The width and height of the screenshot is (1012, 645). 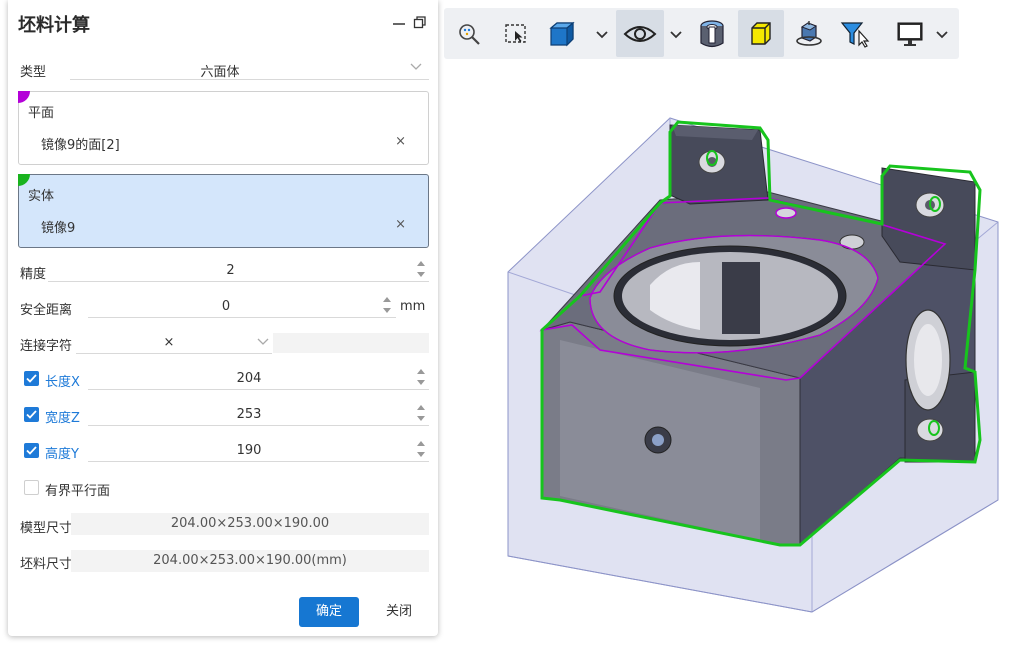 What do you see at coordinates (220, 72) in the screenshot?
I see `type-select-value: 六面体` at bounding box center [220, 72].